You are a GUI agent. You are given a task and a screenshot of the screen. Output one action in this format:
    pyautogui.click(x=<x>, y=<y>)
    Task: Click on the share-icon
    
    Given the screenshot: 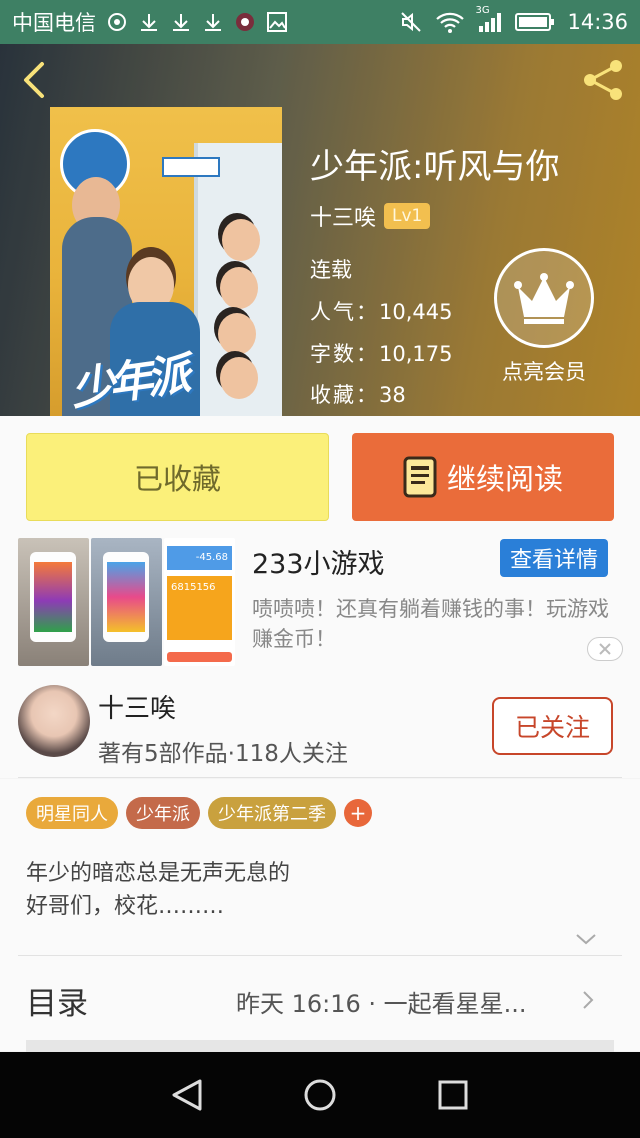 What is the action you would take?
    pyautogui.click(x=603, y=80)
    